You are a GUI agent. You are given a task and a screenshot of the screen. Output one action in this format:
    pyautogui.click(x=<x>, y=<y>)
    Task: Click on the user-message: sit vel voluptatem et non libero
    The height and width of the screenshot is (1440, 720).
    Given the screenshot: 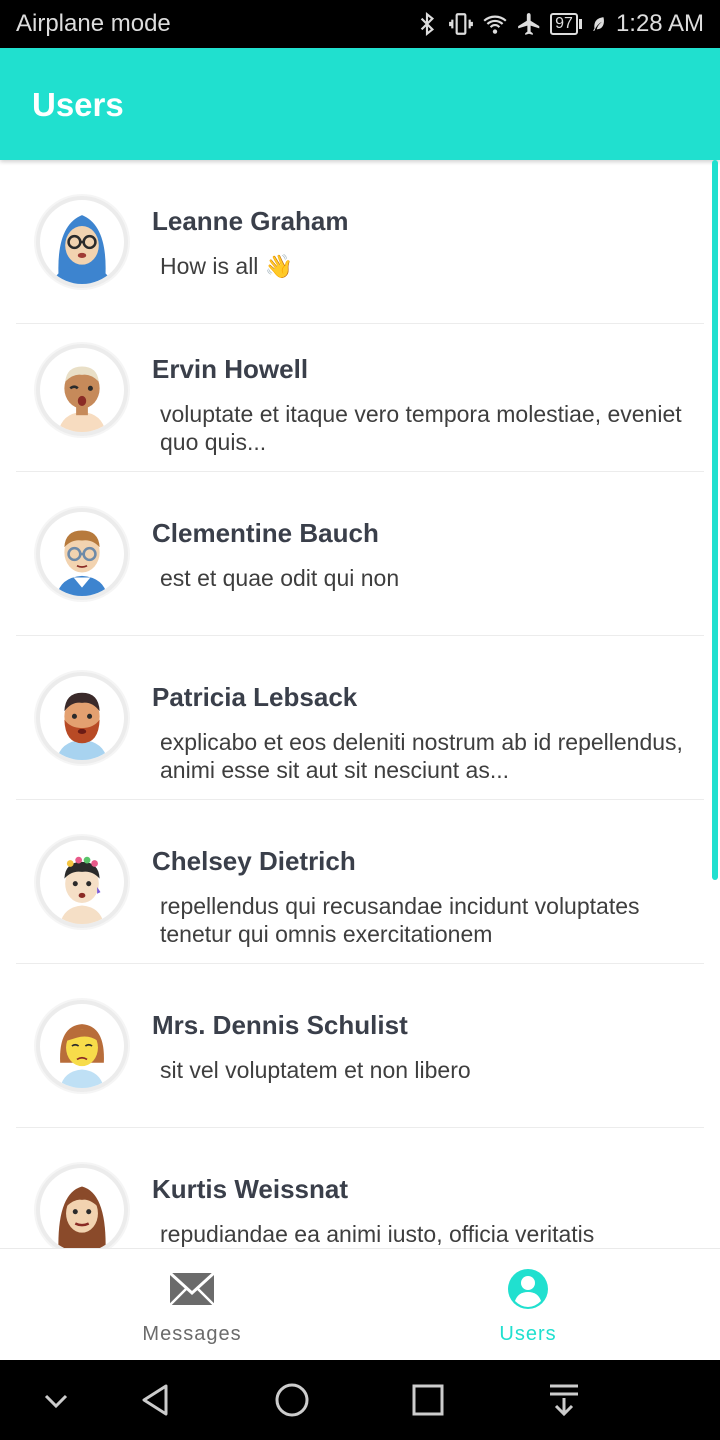 What is the action you would take?
    pyautogui.click(x=315, y=1070)
    